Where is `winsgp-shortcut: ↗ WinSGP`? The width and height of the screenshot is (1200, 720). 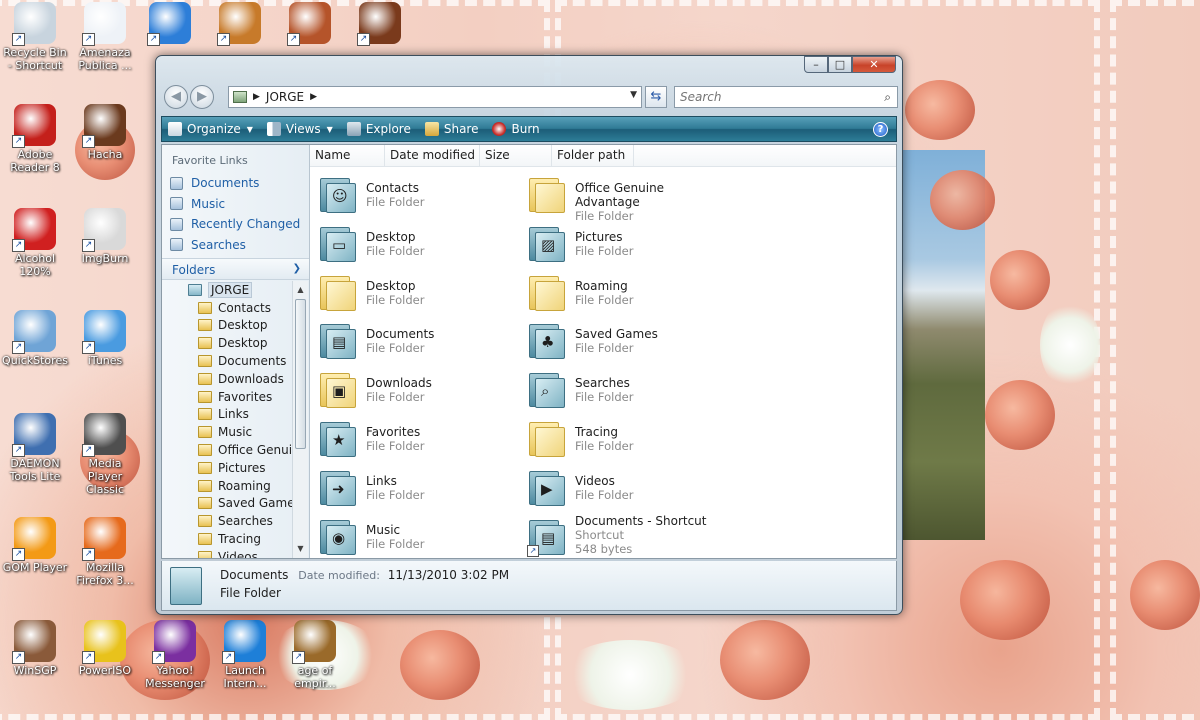
winsgp-shortcut: ↗ WinSGP is located at coordinates (35, 648).